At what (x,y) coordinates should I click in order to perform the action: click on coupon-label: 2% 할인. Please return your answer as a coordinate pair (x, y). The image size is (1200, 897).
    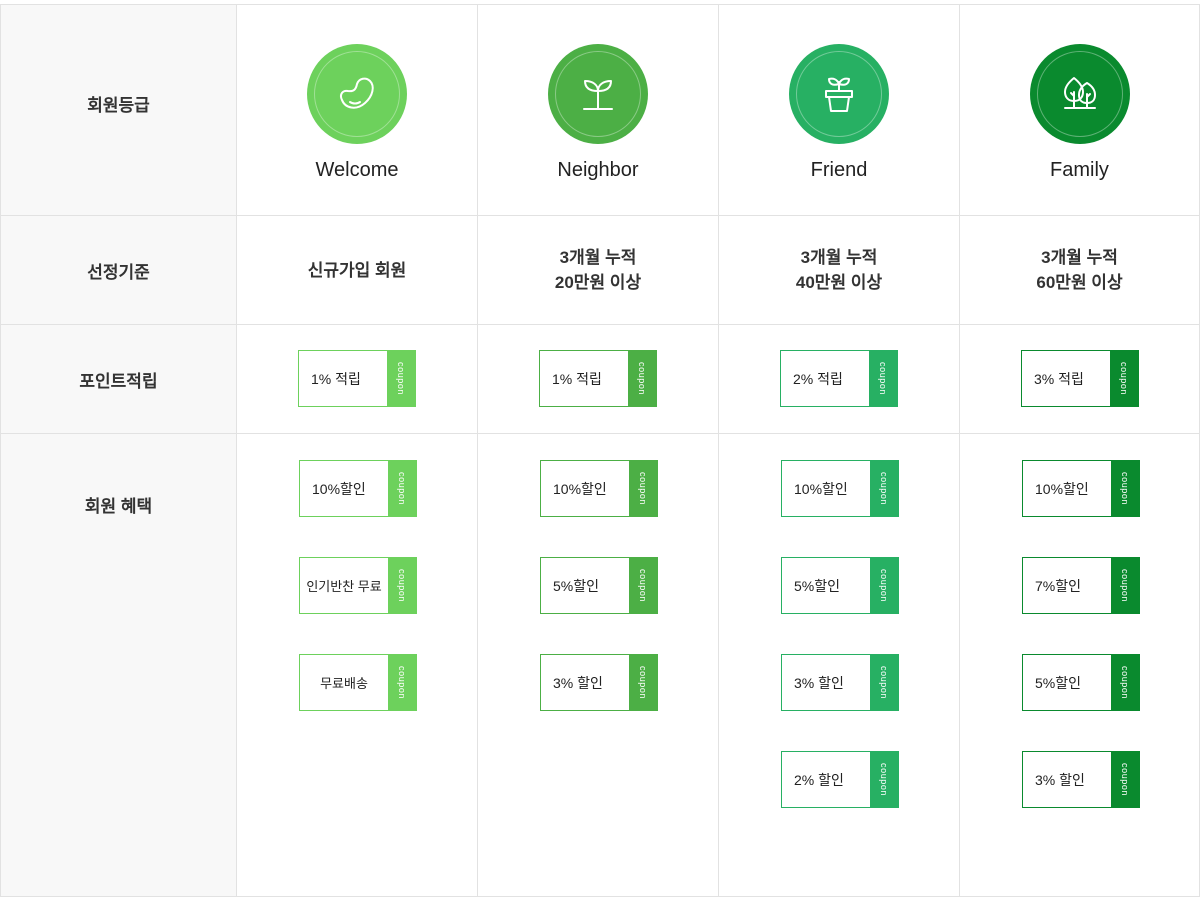
    Looking at the image, I should click on (819, 779).